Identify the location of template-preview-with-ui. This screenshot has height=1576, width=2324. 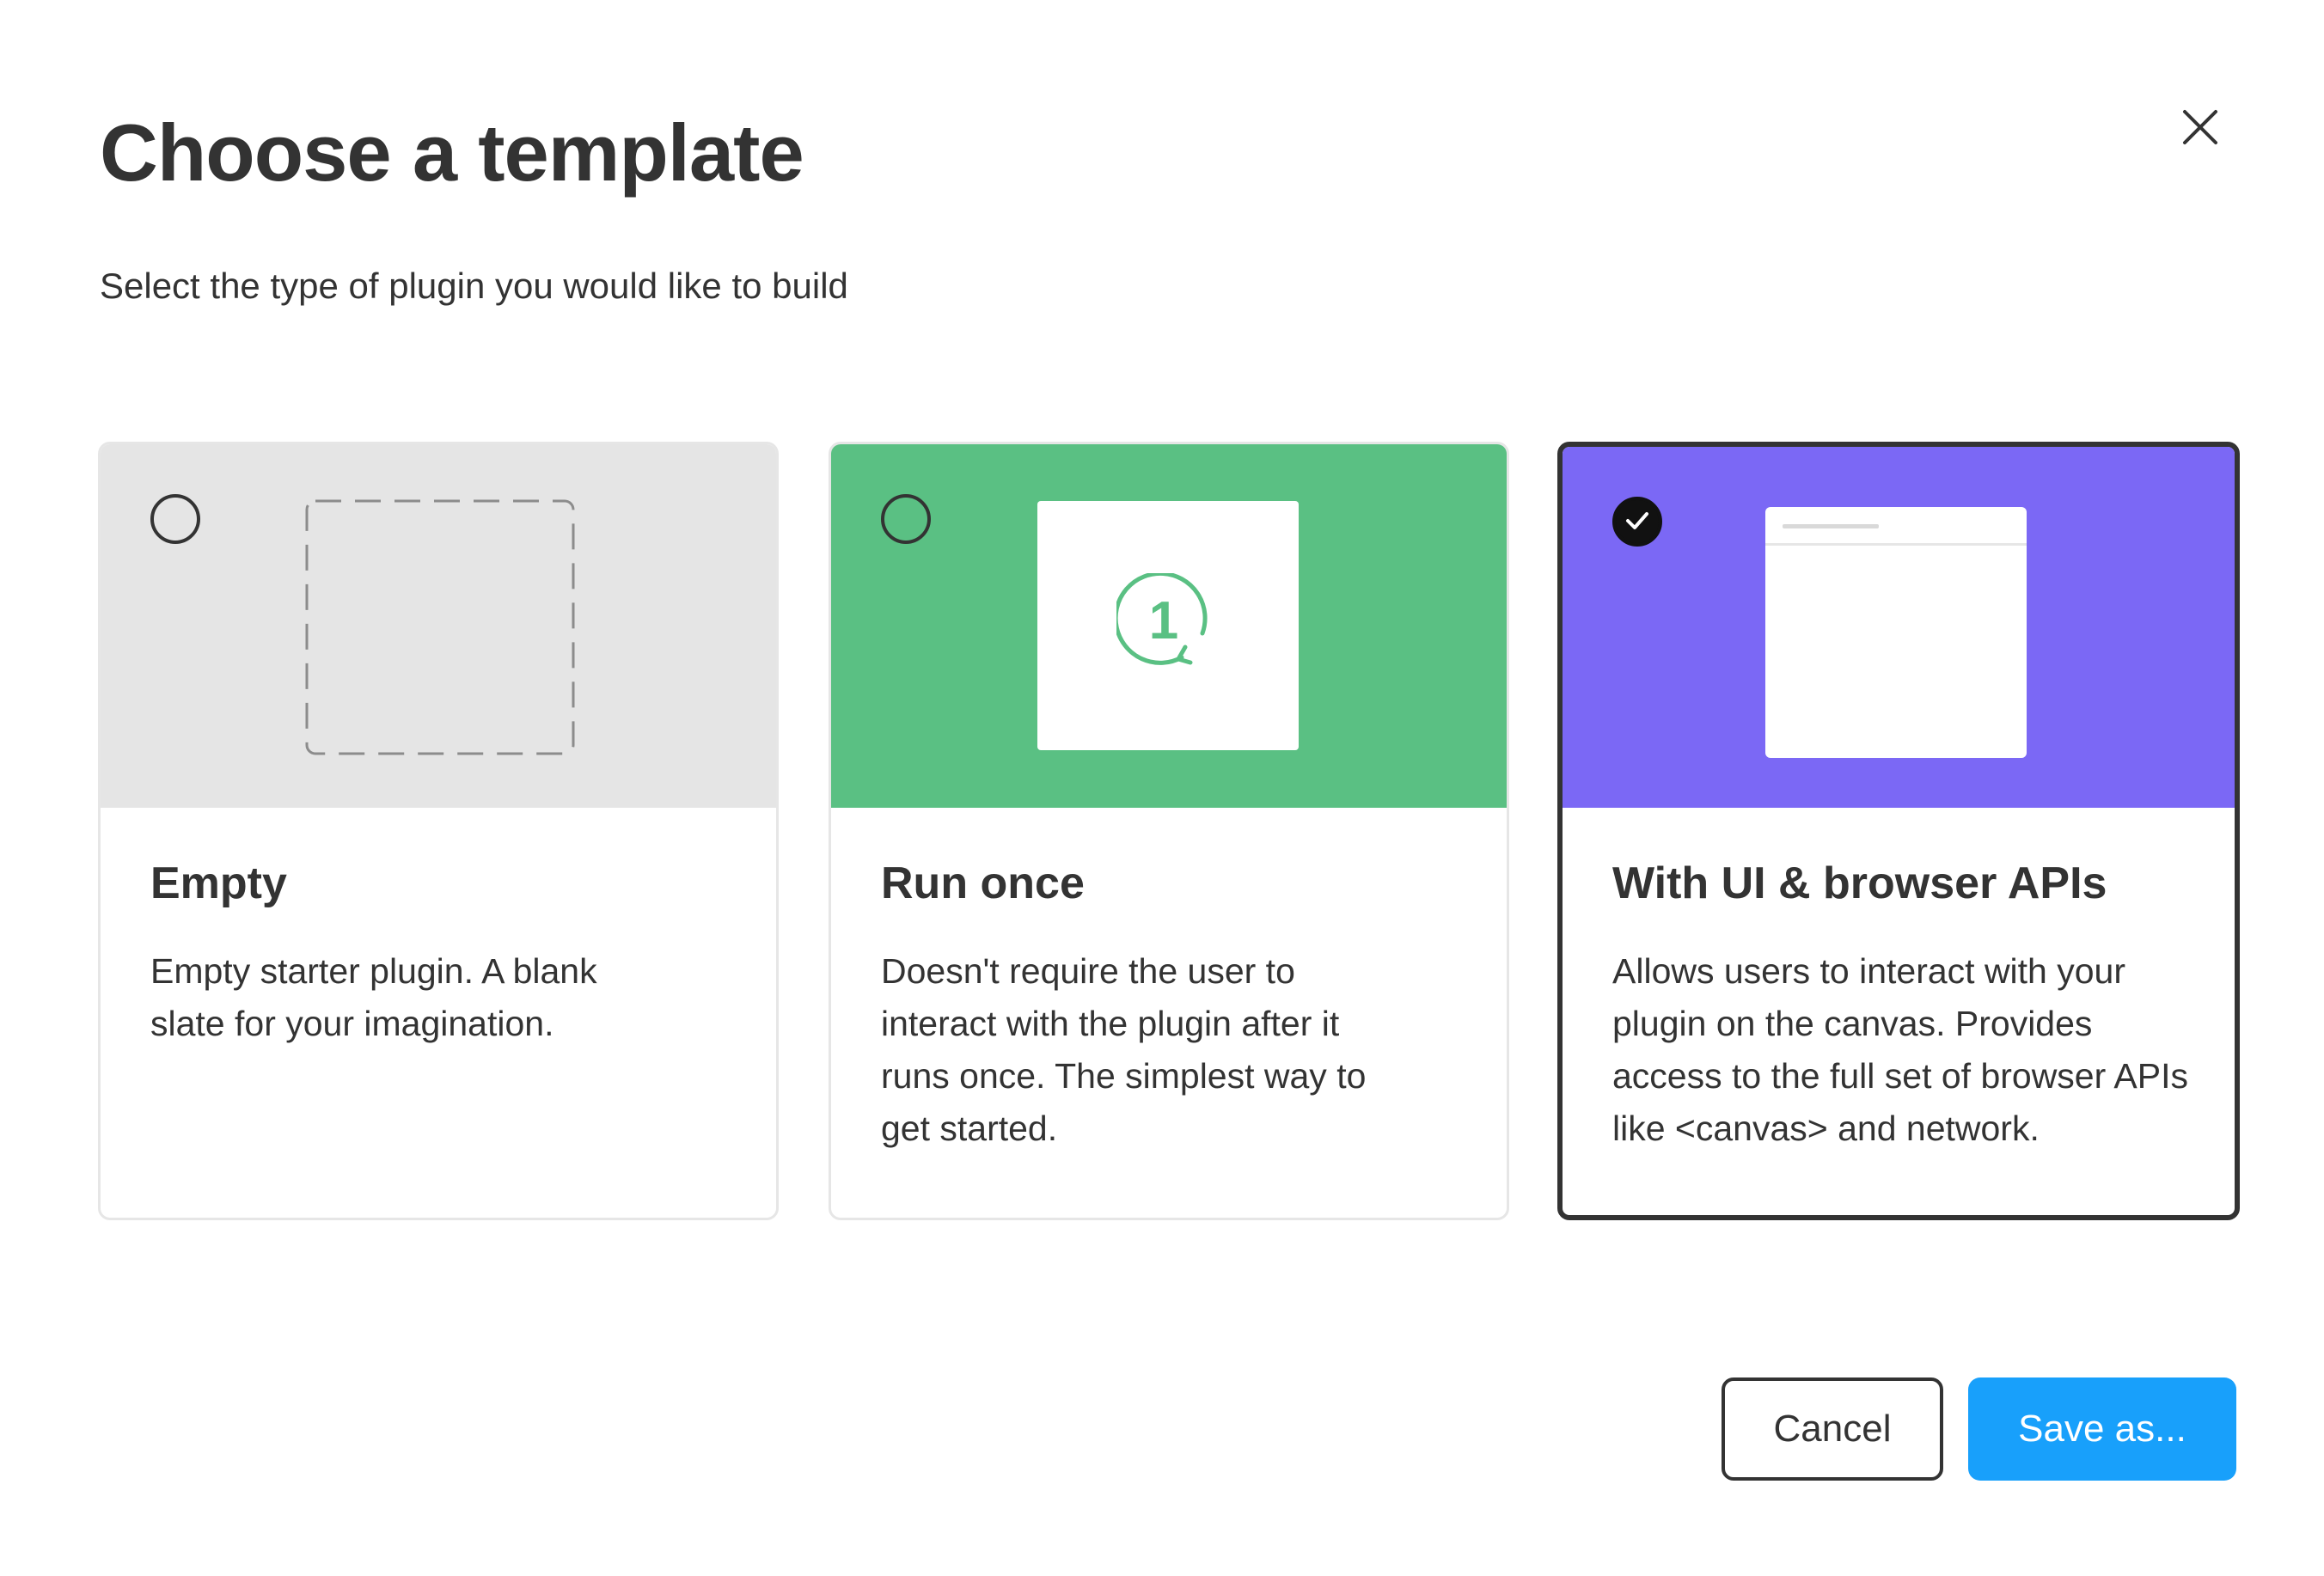
(1899, 628).